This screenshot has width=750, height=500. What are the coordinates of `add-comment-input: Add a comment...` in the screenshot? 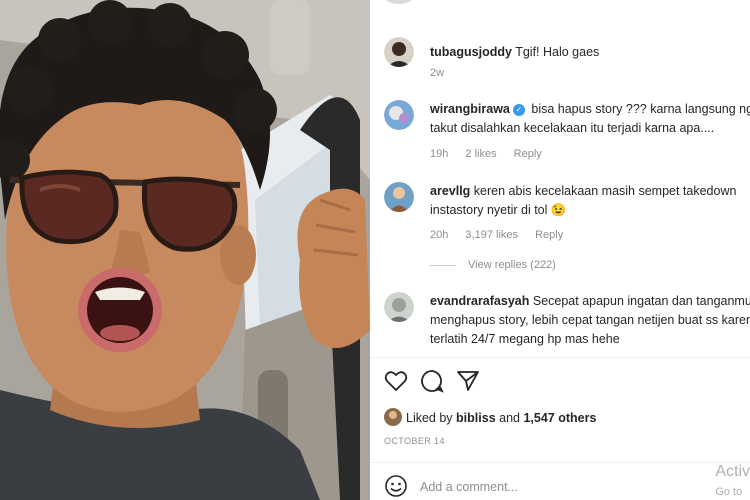 It's located at (469, 487).